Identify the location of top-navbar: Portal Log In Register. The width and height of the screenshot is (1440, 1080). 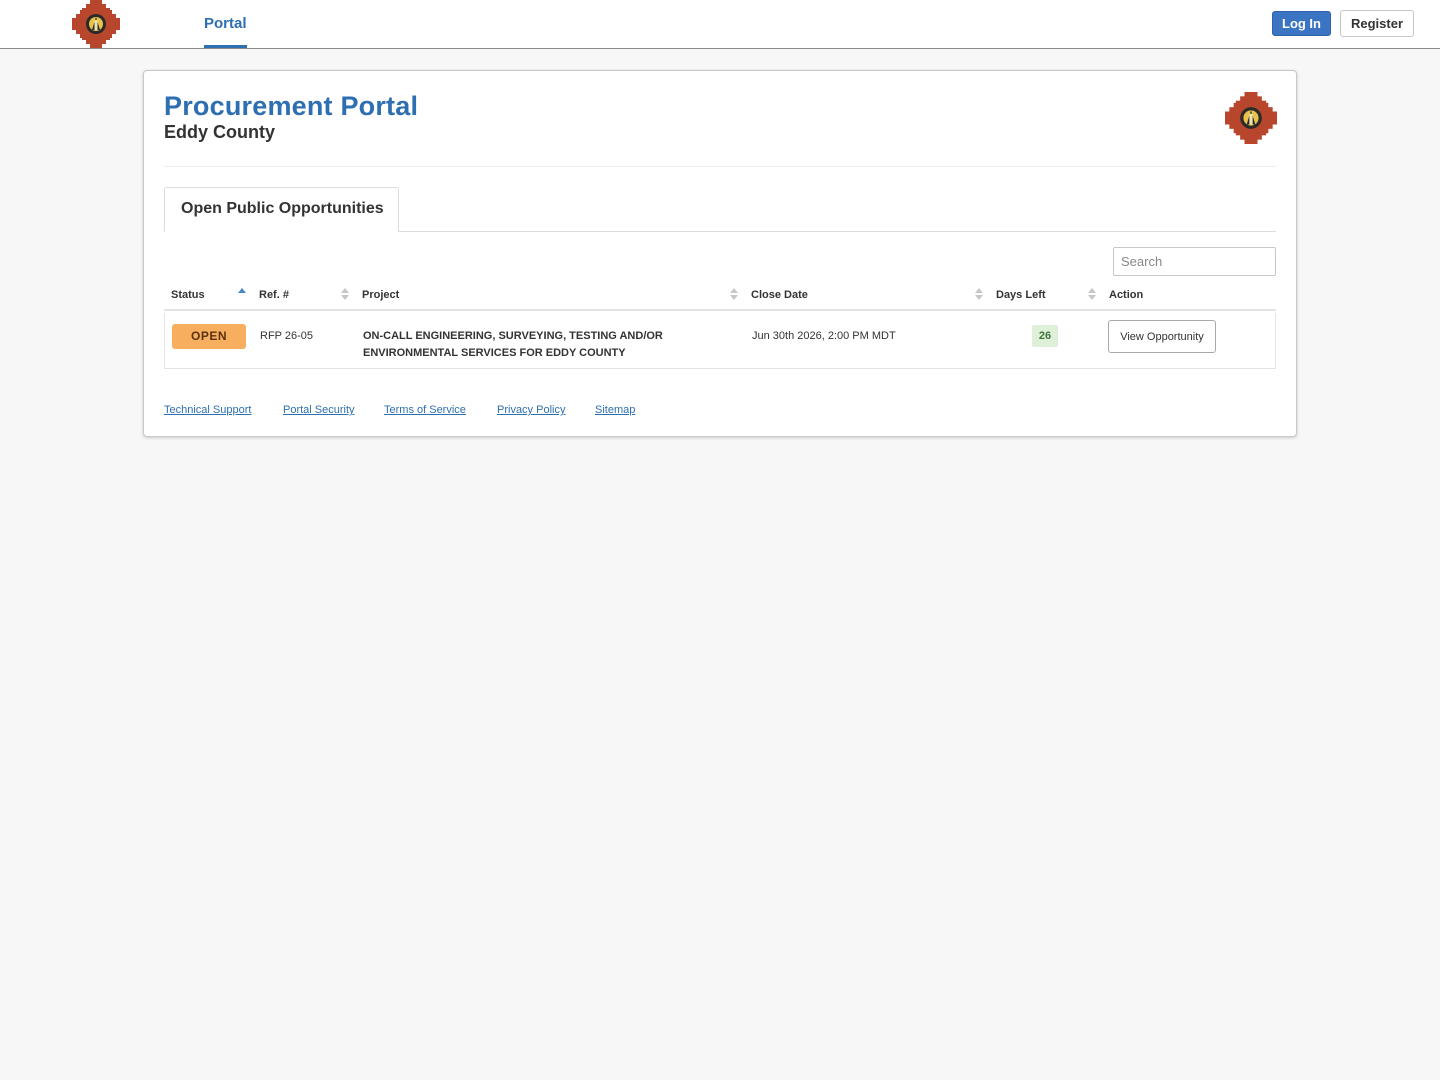
(720, 24).